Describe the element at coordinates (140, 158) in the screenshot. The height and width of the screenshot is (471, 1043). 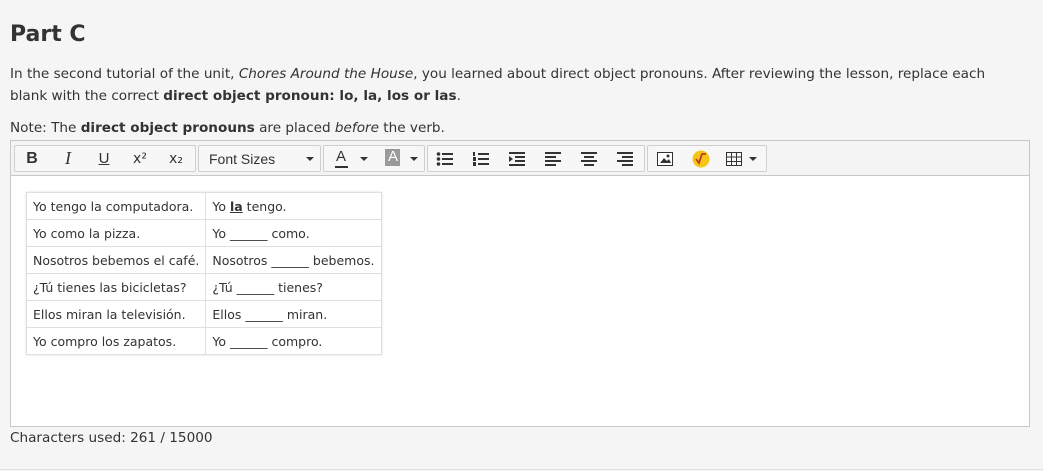
I see `superscript-button: x²` at that location.